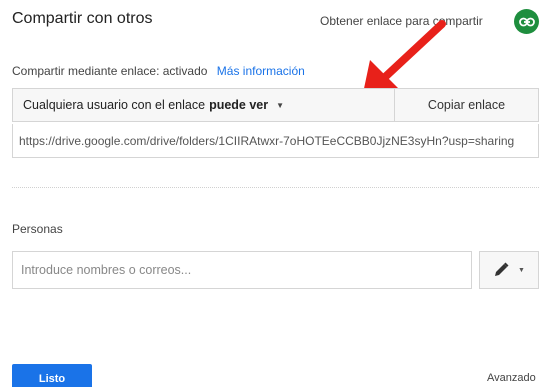 This screenshot has width=539, height=387. Describe the element at coordinates (466, 105) in the screenshot. I see `copy-link-button: Copiar enlace` at that location.